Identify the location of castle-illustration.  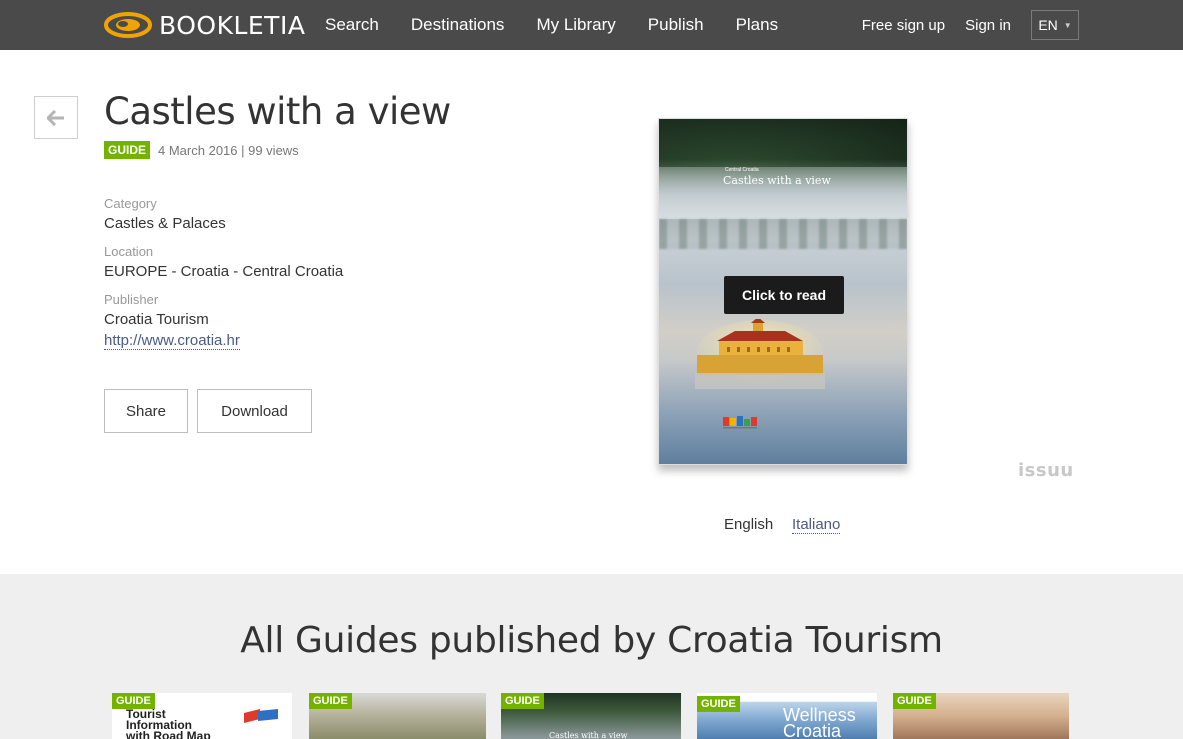
(760, 354).